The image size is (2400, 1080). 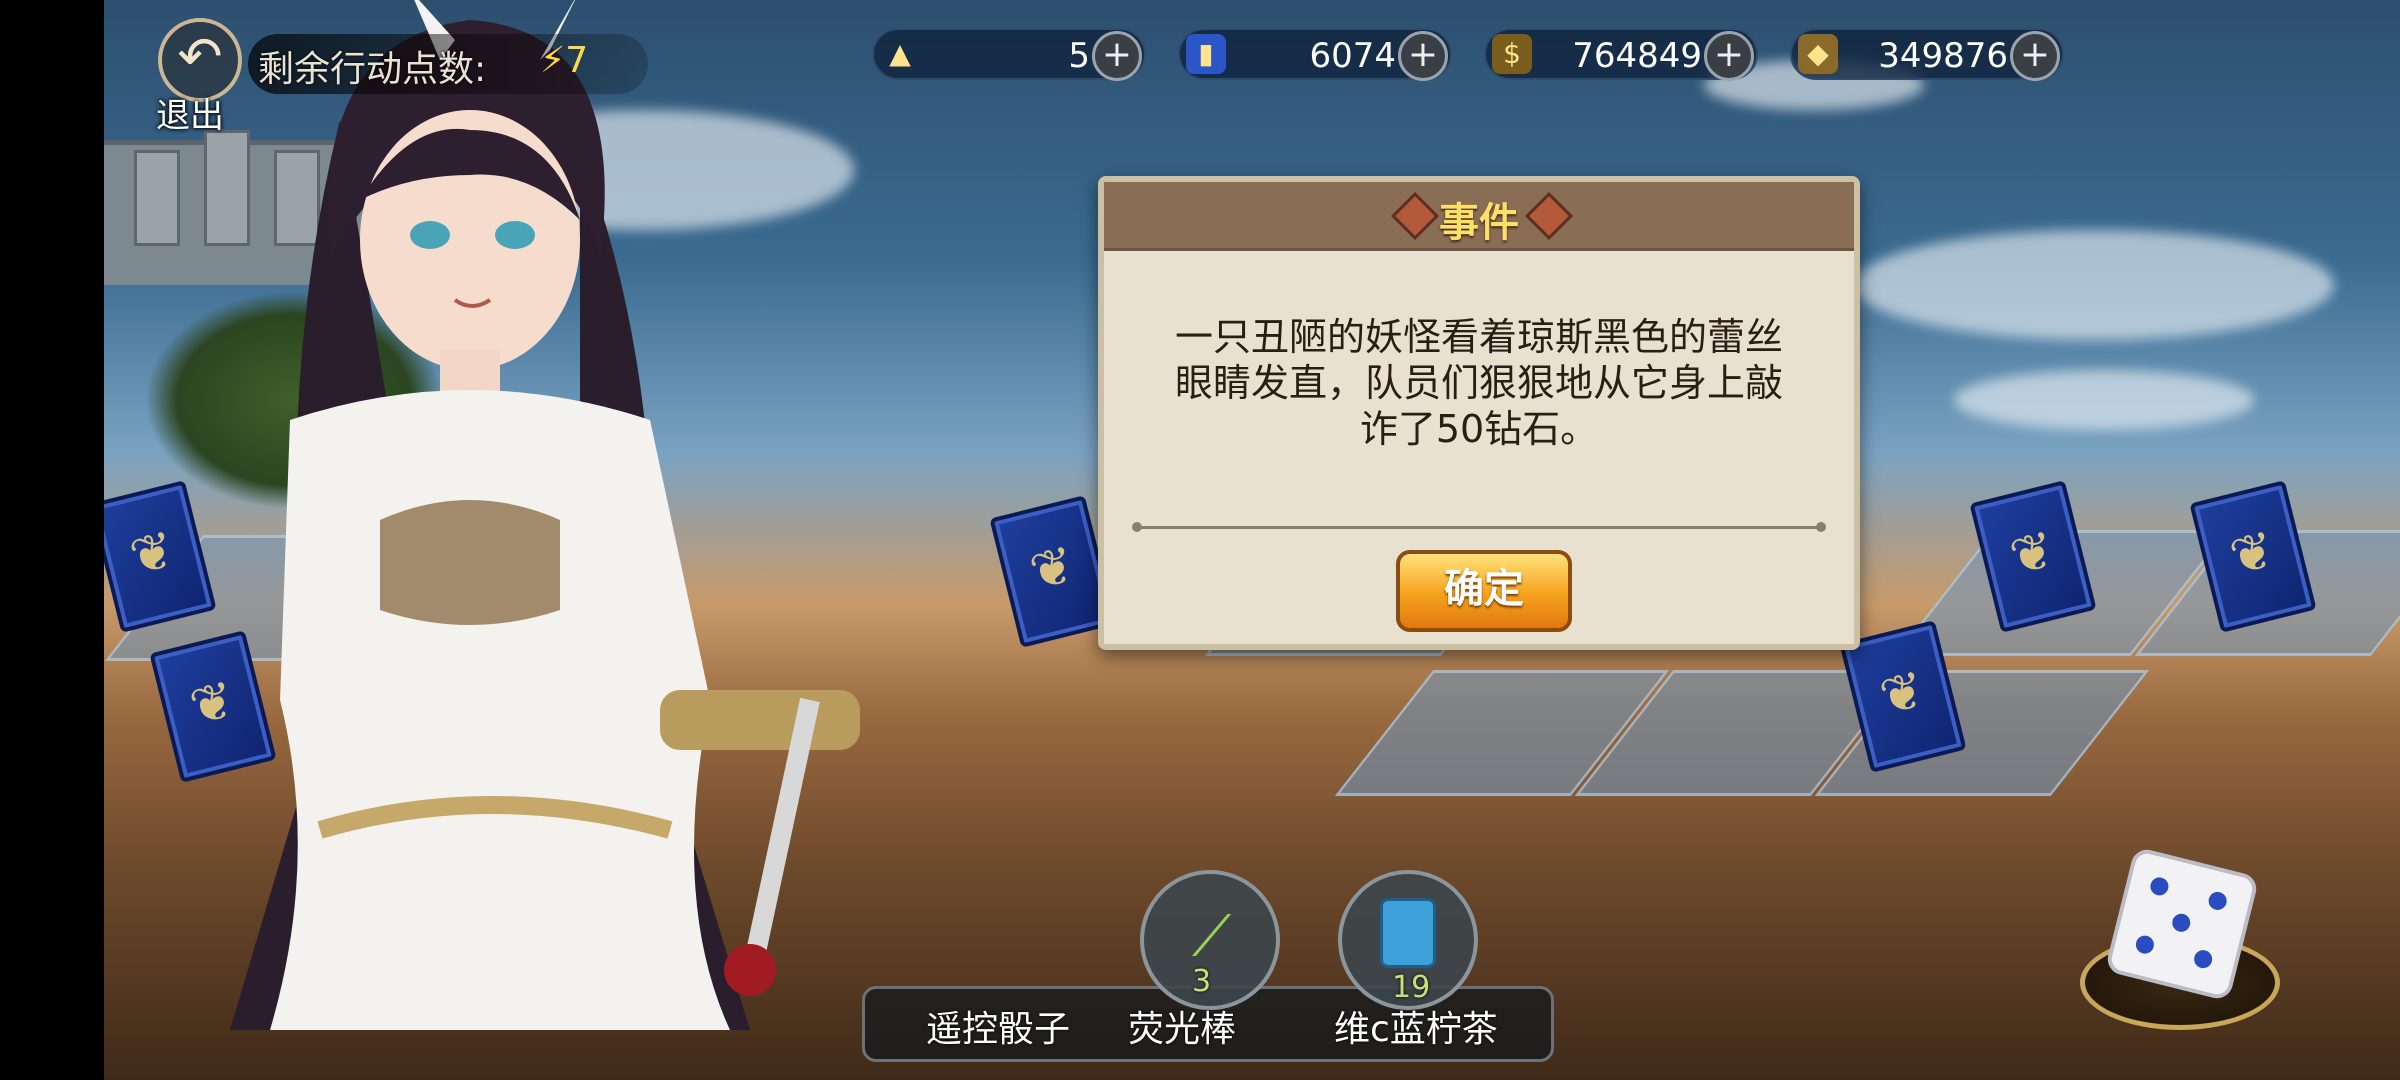 What do you see at coordinates (1943, 56) in the screenshot?
I see `resource-value: 349876` at bounding box center [1943, 56].